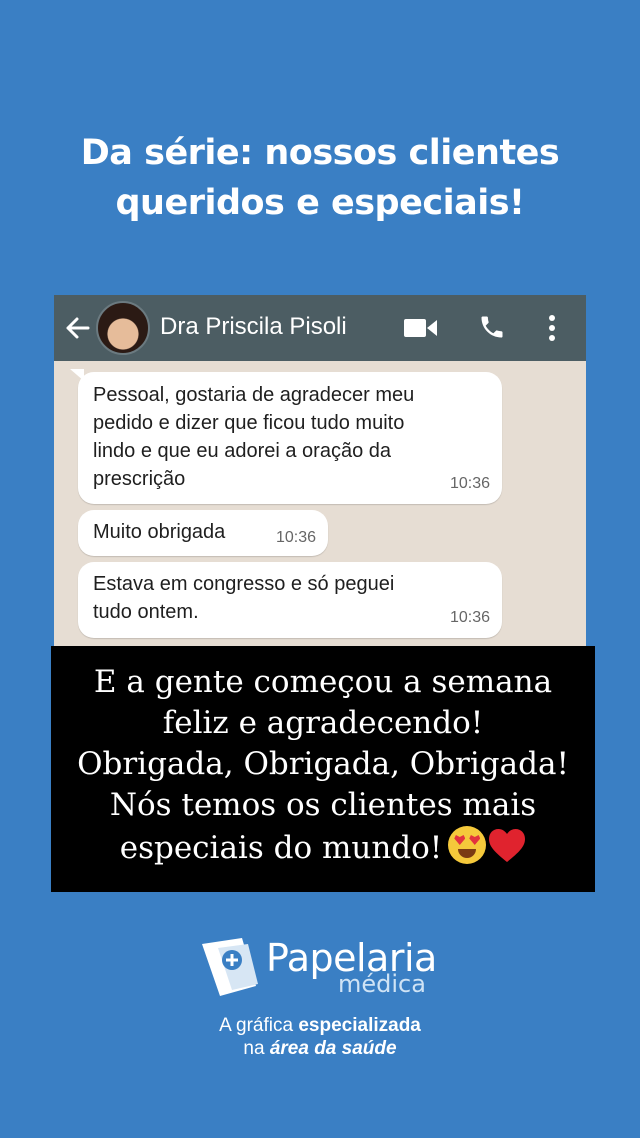  I want to click on brand-subname: médica, so click(382, 984).